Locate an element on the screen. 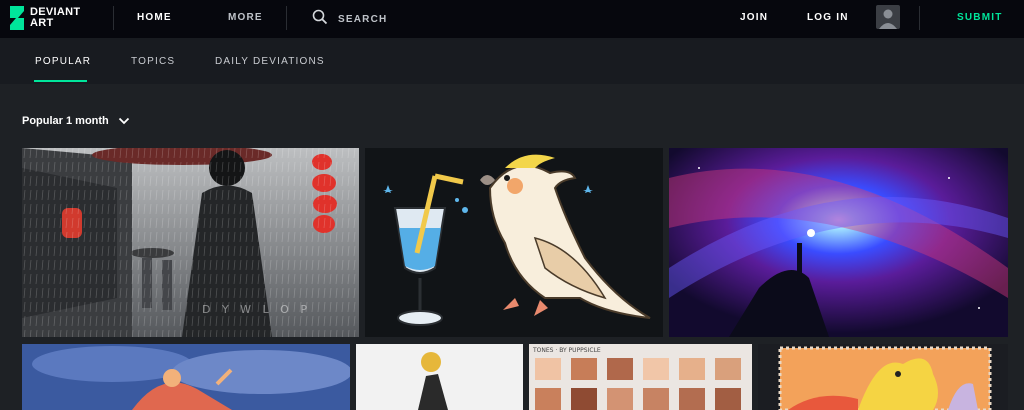 The image size is (1024, 410). submit-button: SUBMIT is located at coordinates (980, 17).